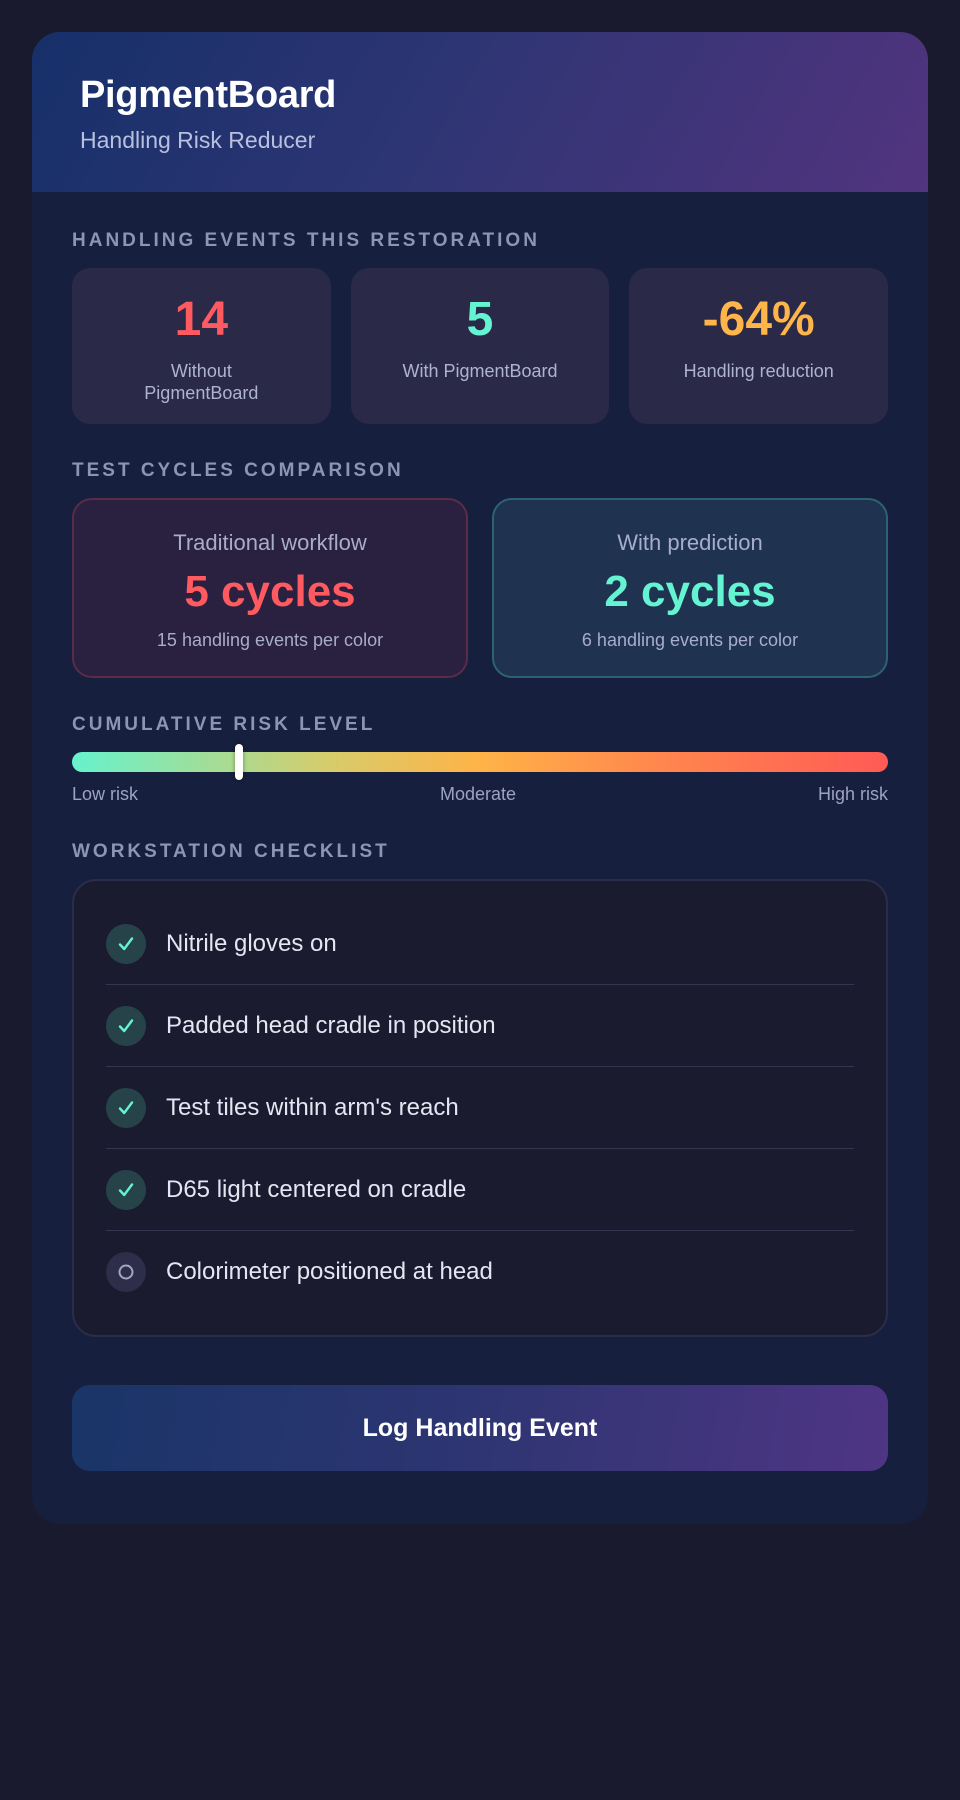  What do you see at coordinates (480, 1428) in the screenshot?
I see `log-handling-event-button: Log Handling Event` at bounding box center [480, 1428].